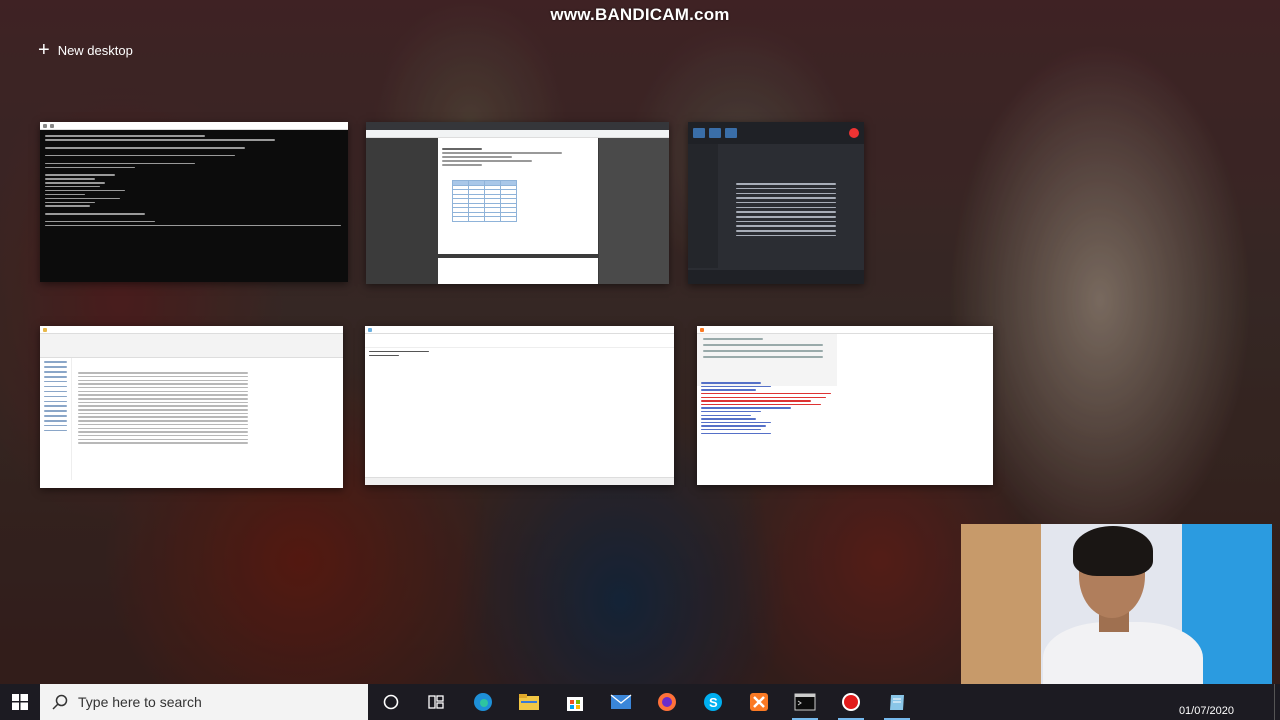 The height and width of the screenshot is (720, 1280). I want to click on browser-content, so click(517, 211).